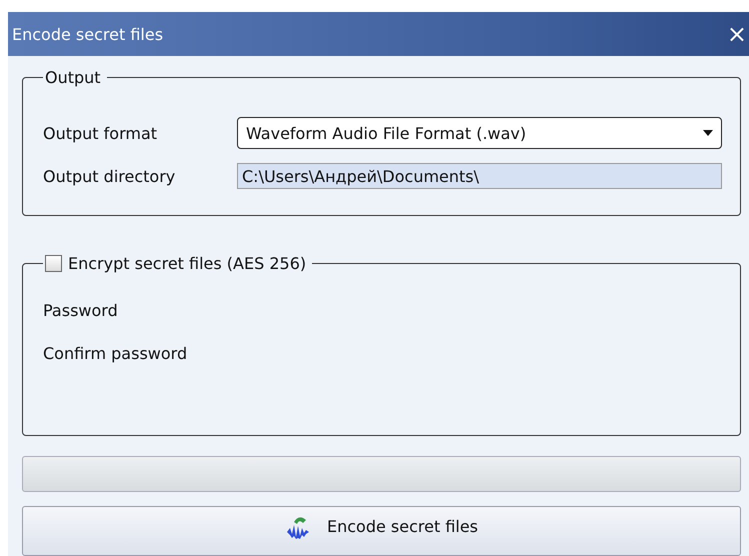 The width and height of the screenshot is (749, 556). I want to click on encode-button: Encode secret files, so click(381, 531).